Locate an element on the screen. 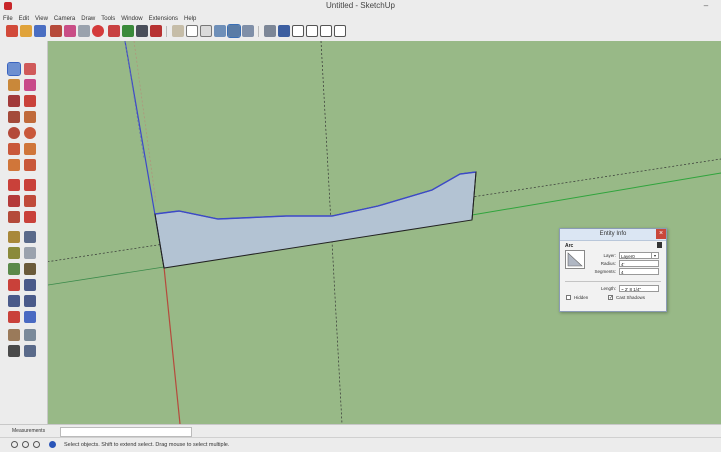  zoom-extents-icon is located at coordinates (156, 31).